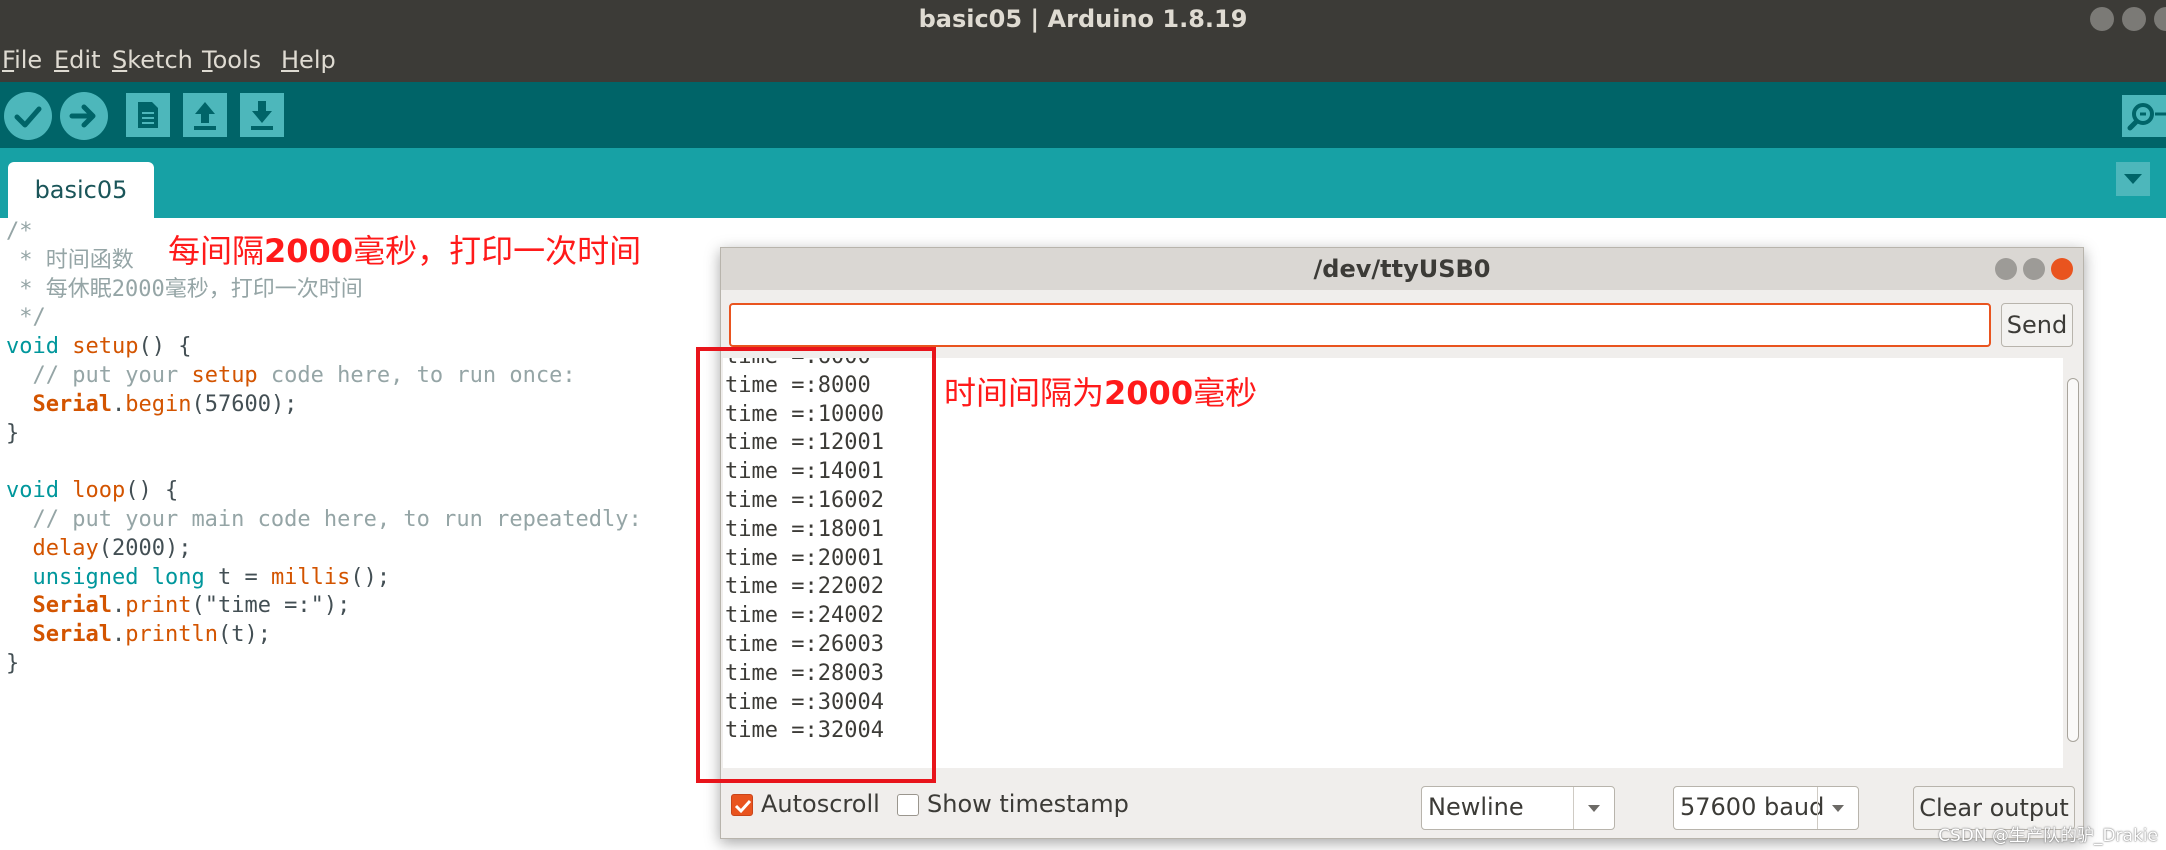  I want to click on timestamp-label: Show timestamp, so click(1028, 804).